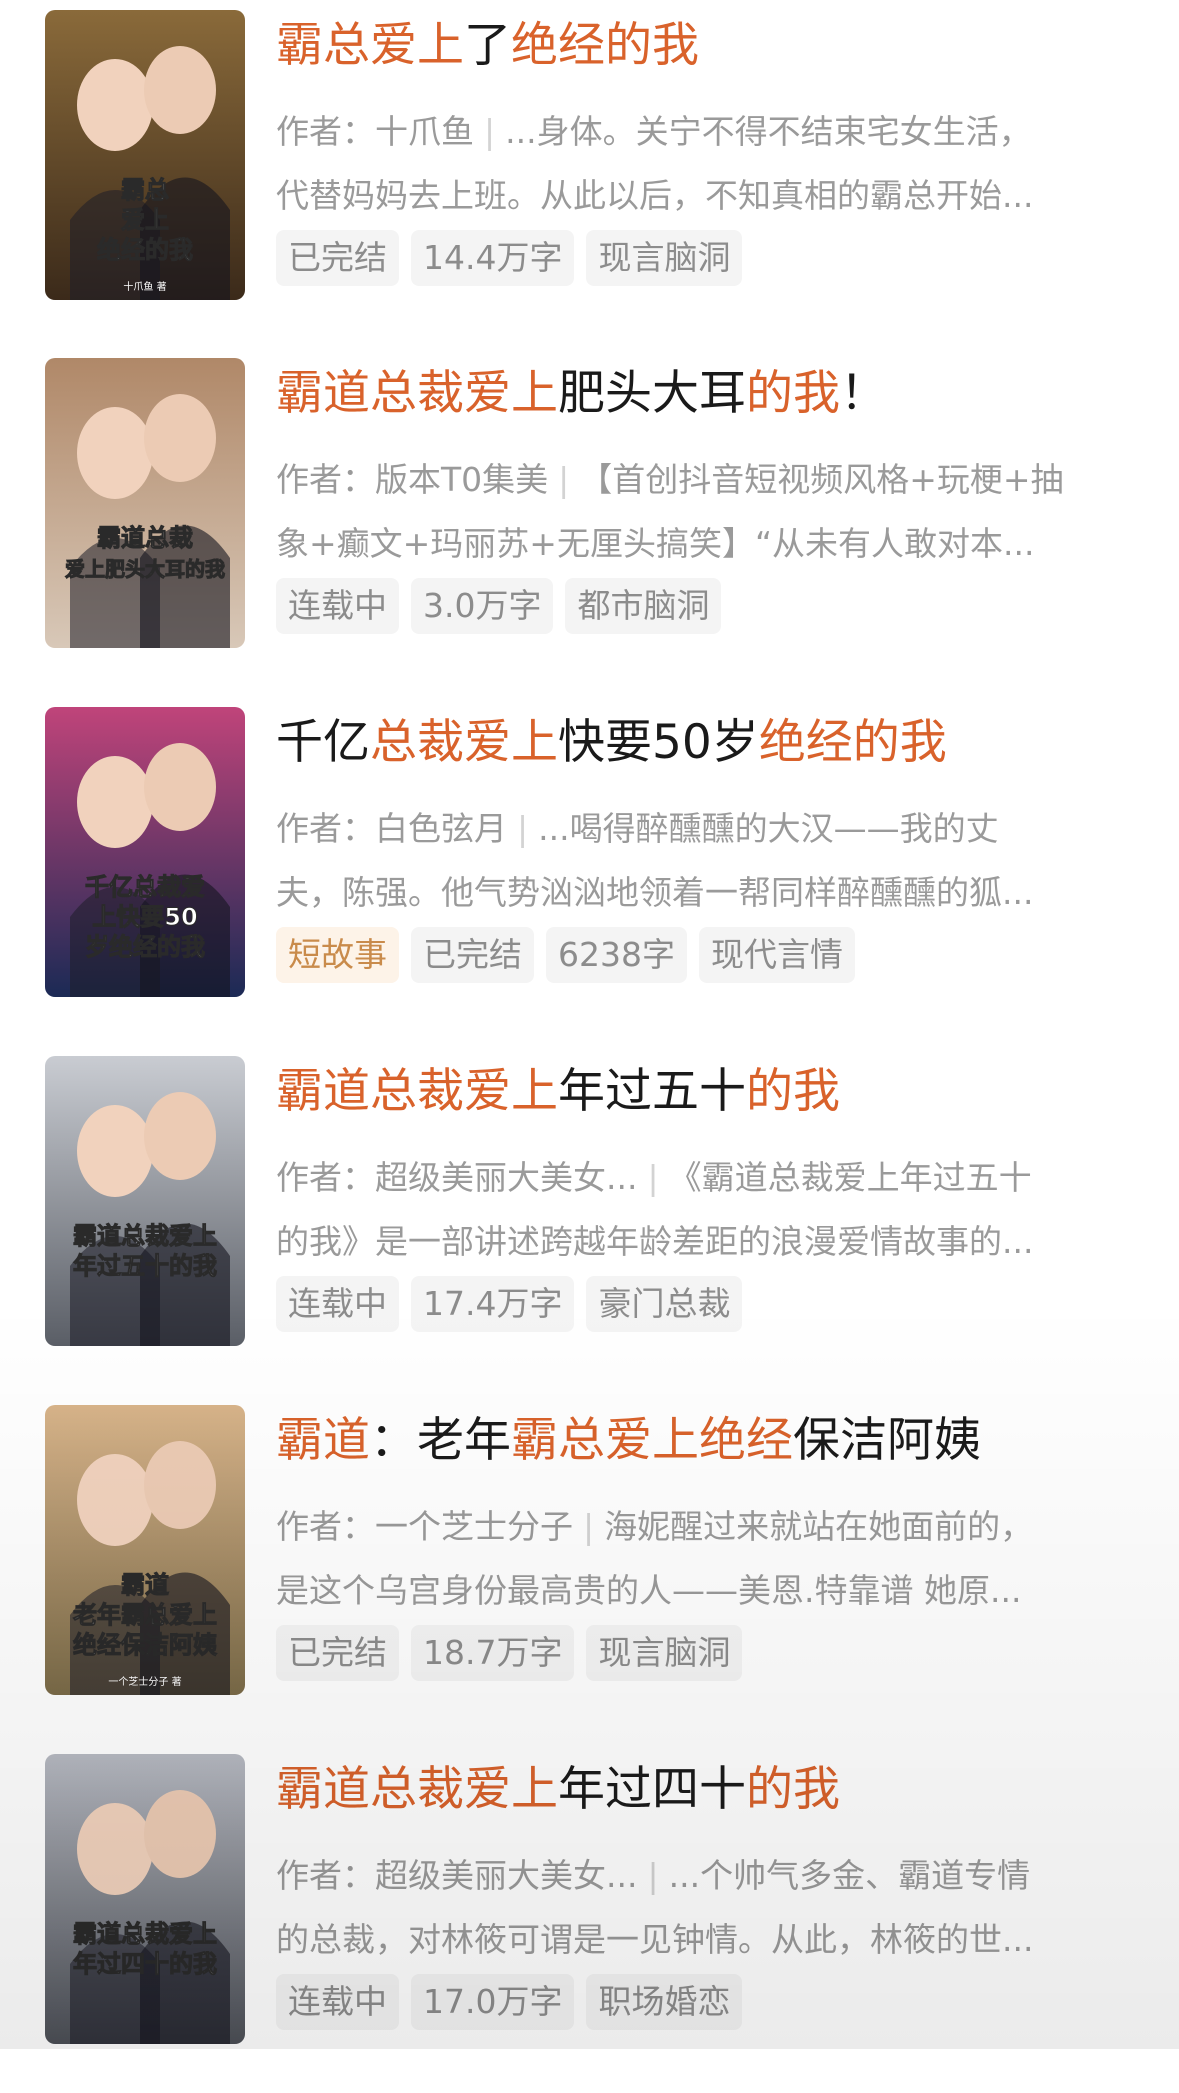  Describe the element at coordinates (652, 1789) in the screenshot. I see `title-text: 年过四十` at that location.